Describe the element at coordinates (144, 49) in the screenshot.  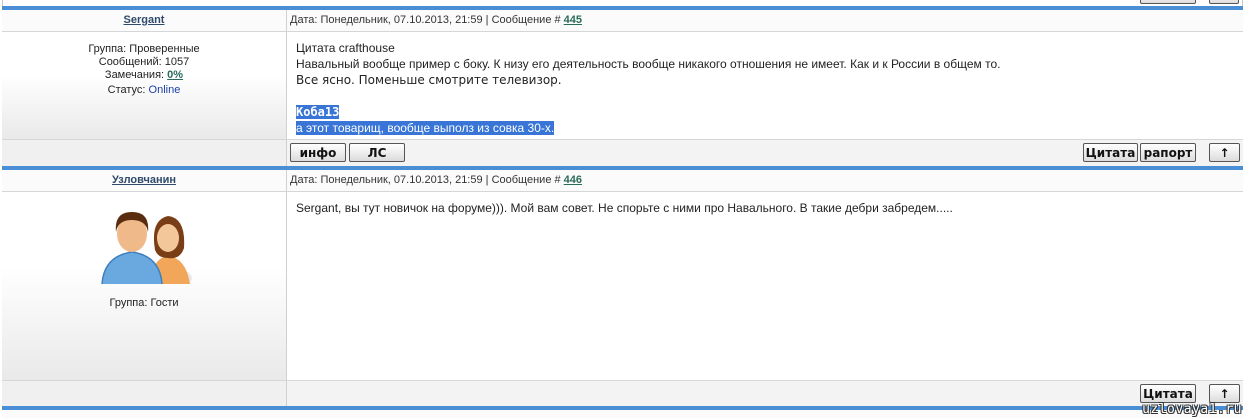
I see `user-group: Группа: Проверенные` at that location.